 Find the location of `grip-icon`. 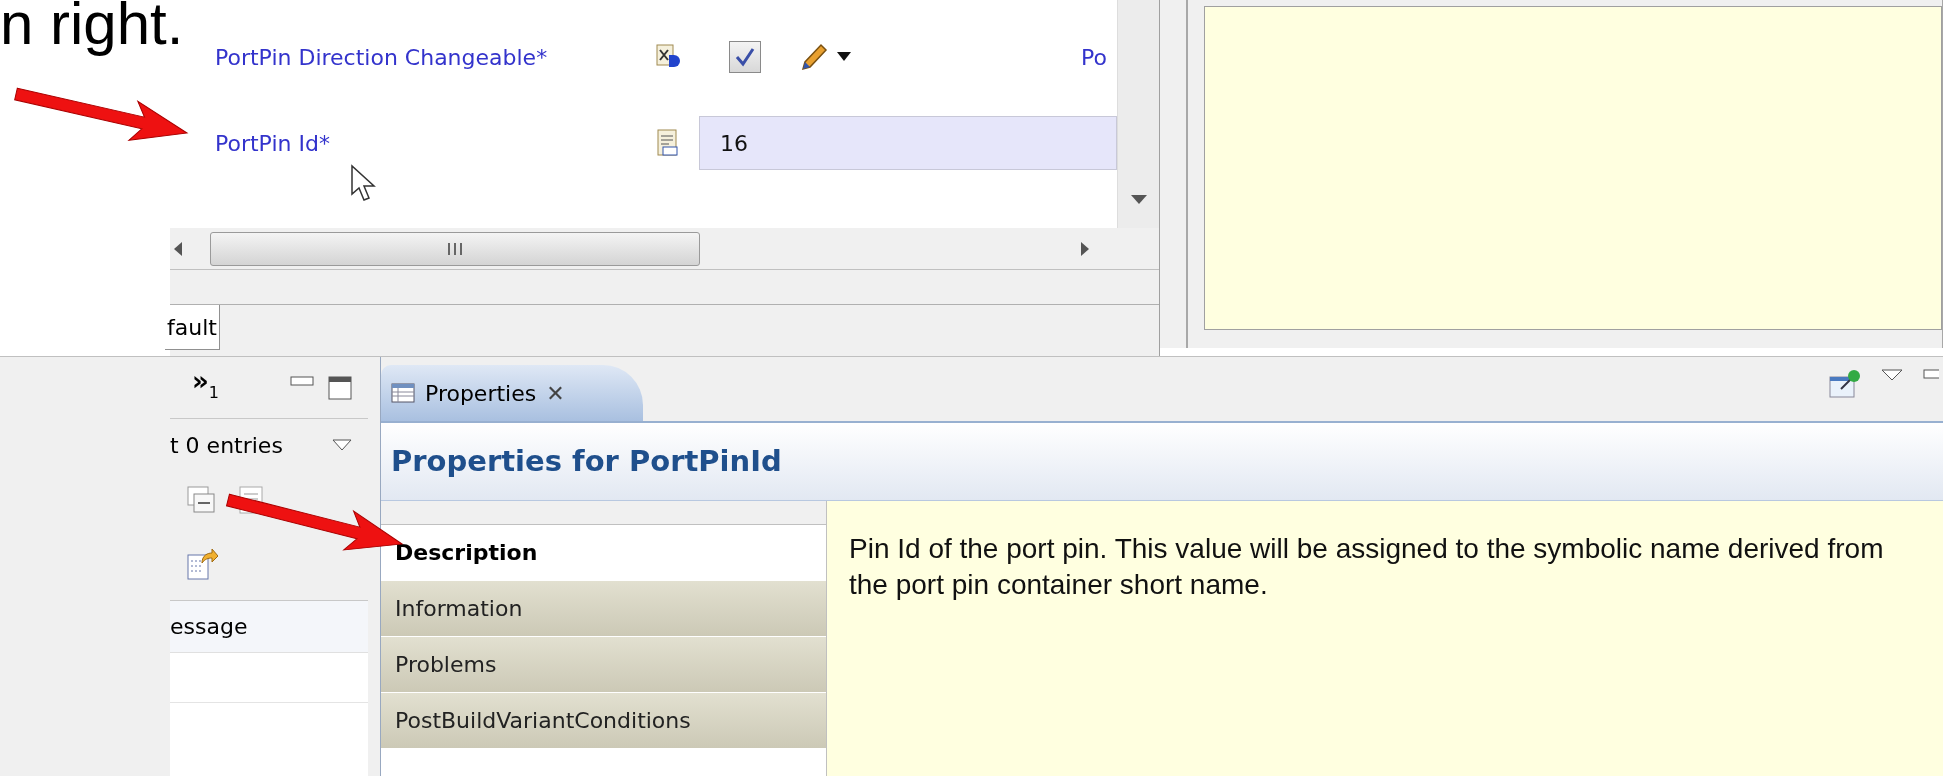

grip-icon is located at coordinates (455, 248).